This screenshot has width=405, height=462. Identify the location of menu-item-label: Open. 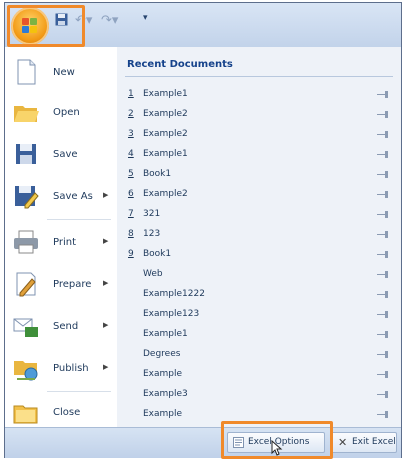
(66, 112).